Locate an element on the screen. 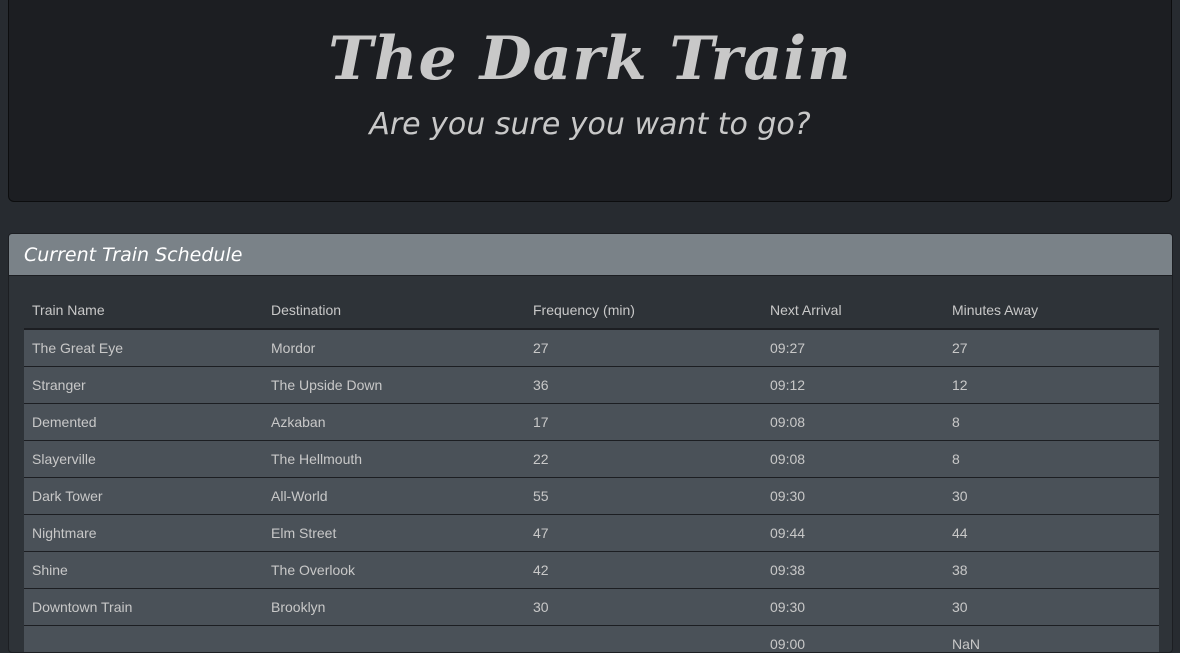 Image resolution: width=1180 pixels, height=653 pixels. cell-train-name: The Great Eye is located at coordinates (143, 348).